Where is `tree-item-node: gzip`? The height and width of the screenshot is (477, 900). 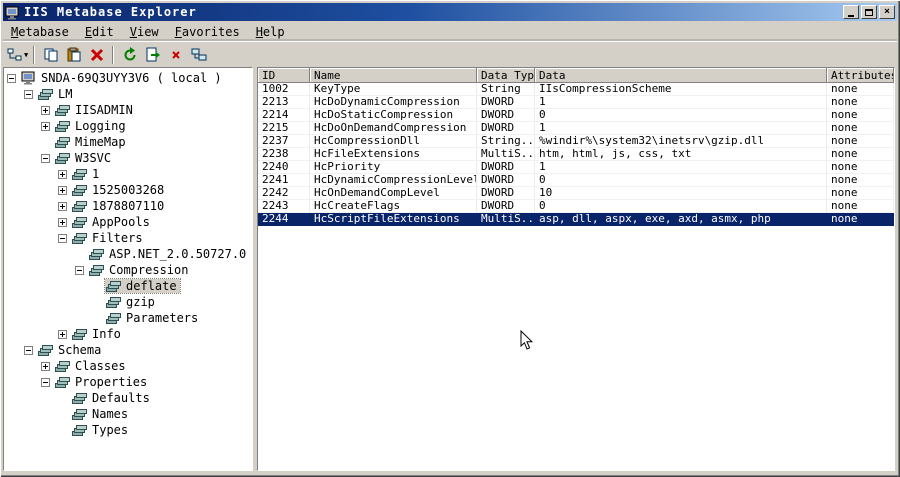
tree-item-node: gzip is located at coordinates (131, 302).